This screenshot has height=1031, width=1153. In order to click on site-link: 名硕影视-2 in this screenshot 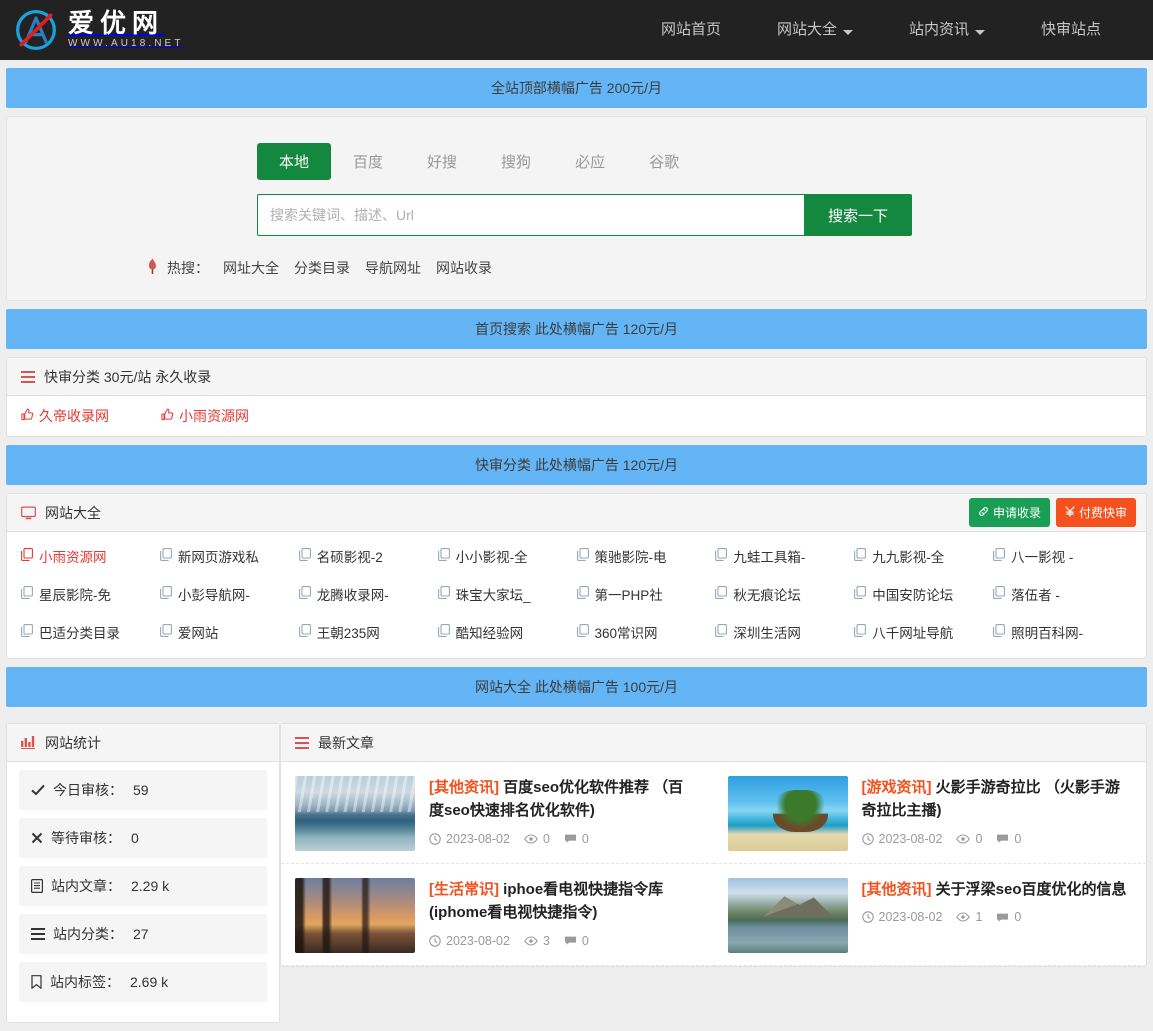, I will do `click(368, 556)`.